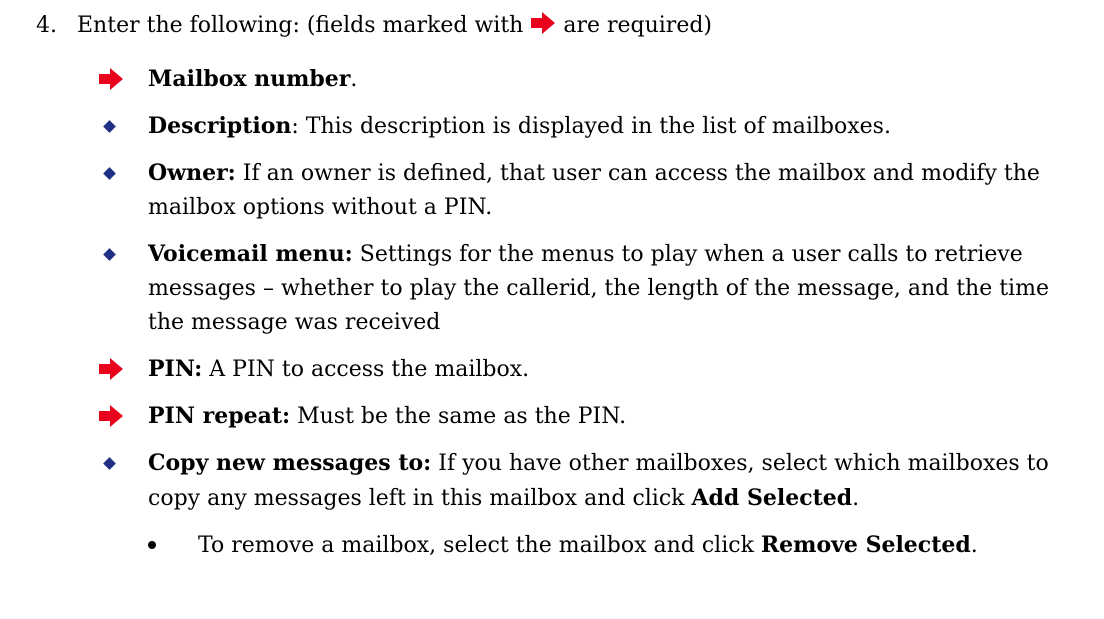 The height and width of the screenshot is (619, 1104). What do you see at coordinates (637, 25) in the screenshot?
I see `step-intro-end: are required)` at bounding box center [637, 25].